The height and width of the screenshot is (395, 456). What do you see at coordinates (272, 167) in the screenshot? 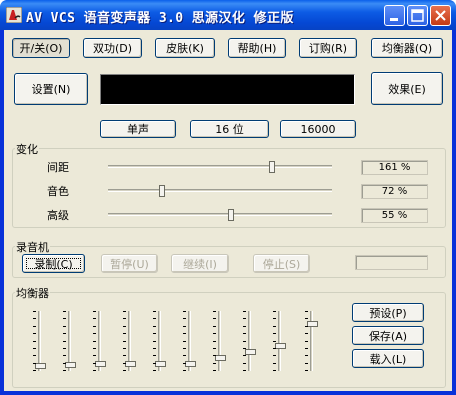
I see `pitch-slider-thumb` at bounding box center [272, 167].